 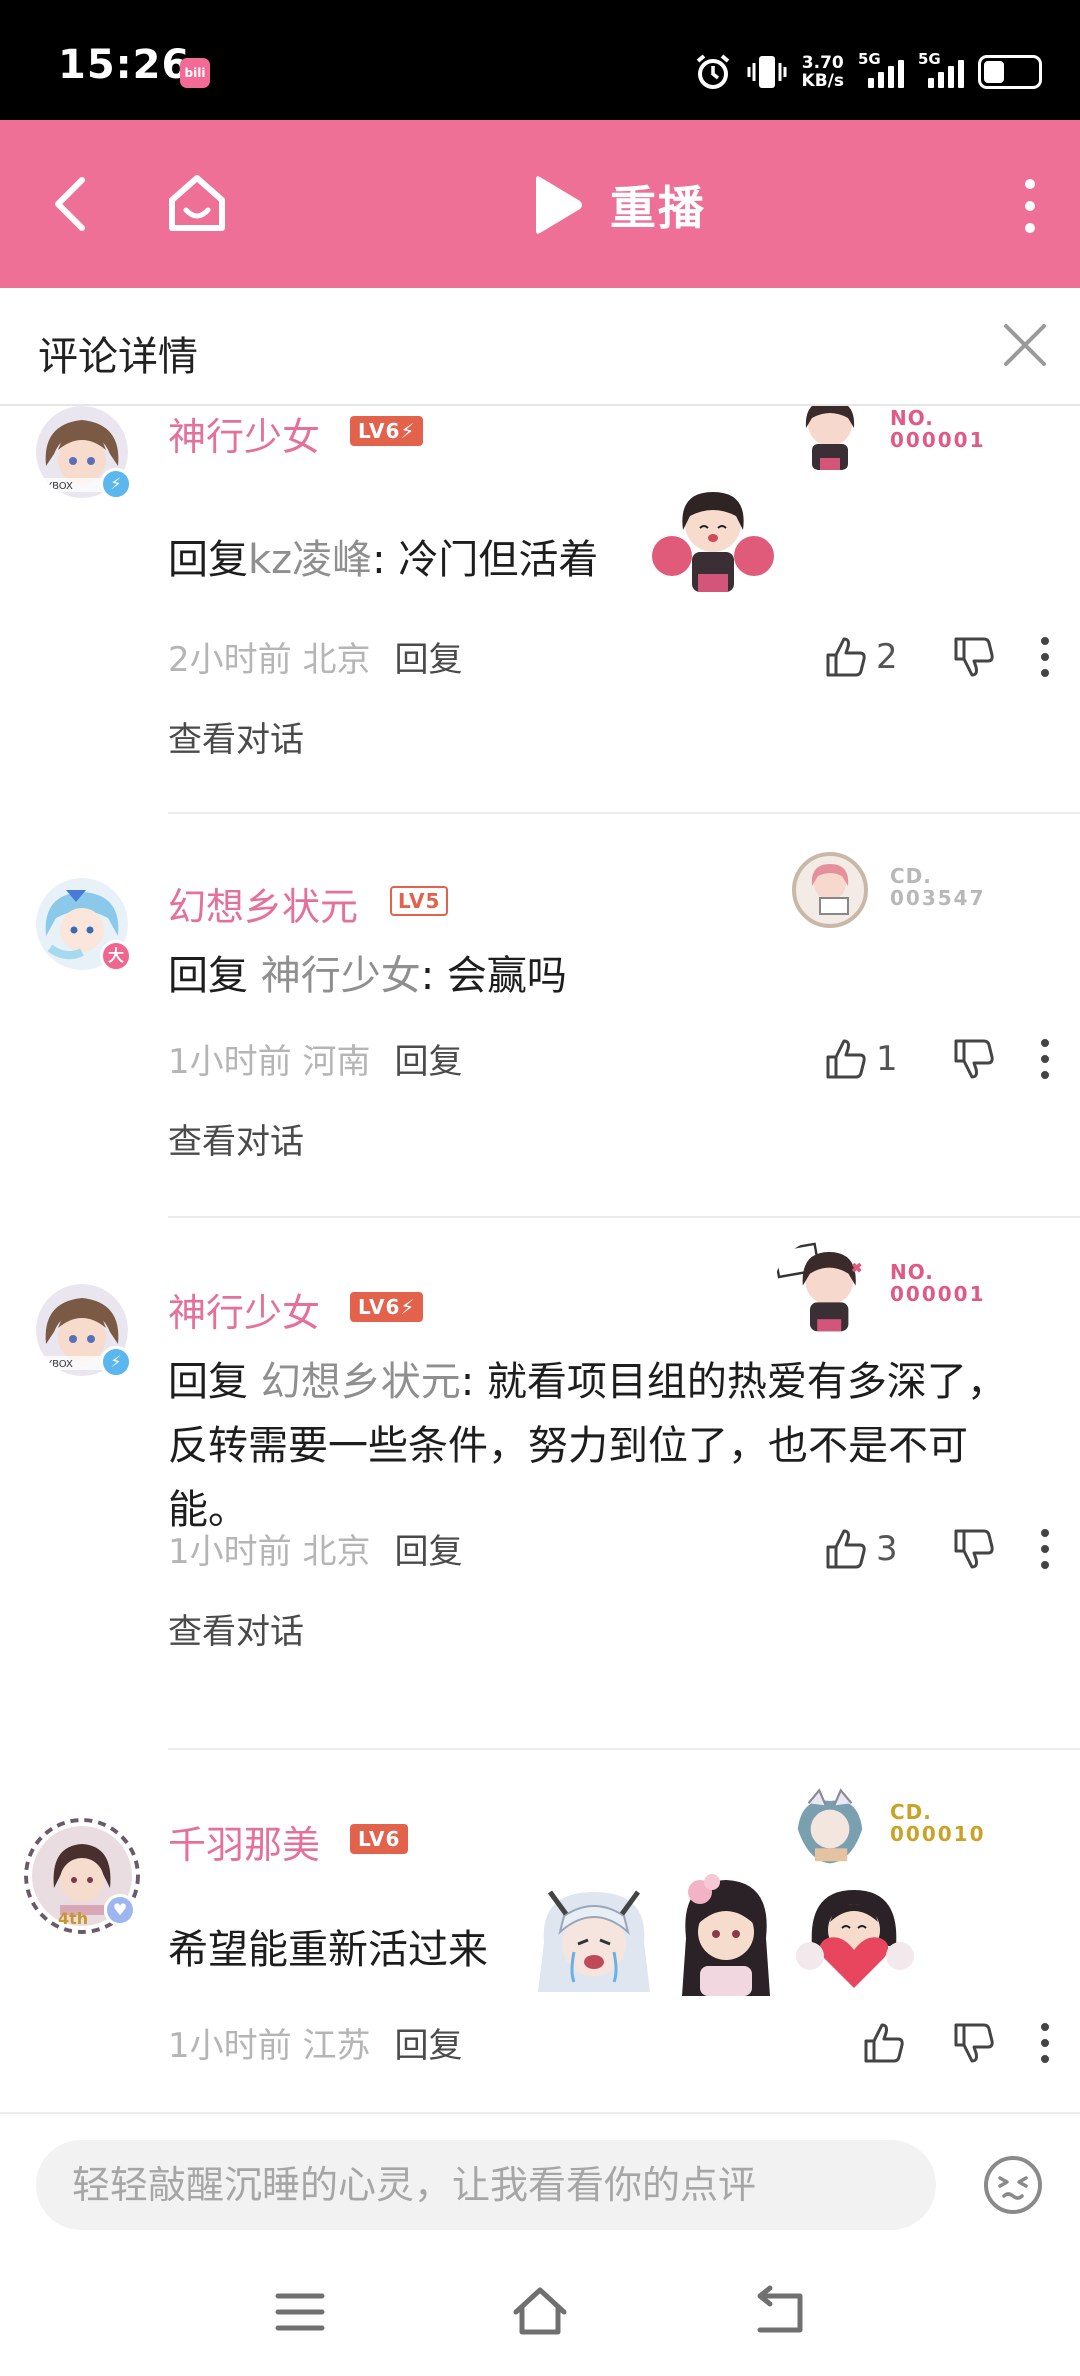 I want to click on home-nav-icon, so click(x=540, y=2312).